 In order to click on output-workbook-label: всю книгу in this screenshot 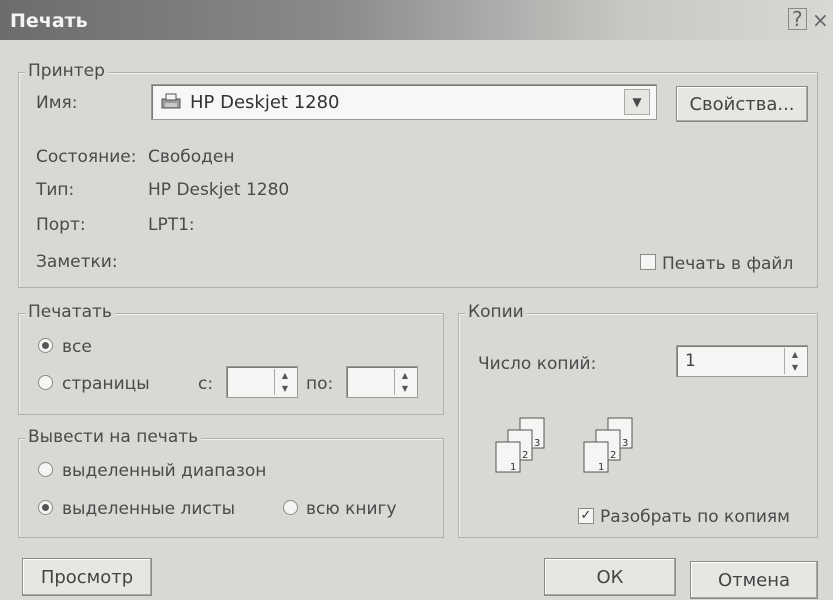, I will do `click(351, 509)`.